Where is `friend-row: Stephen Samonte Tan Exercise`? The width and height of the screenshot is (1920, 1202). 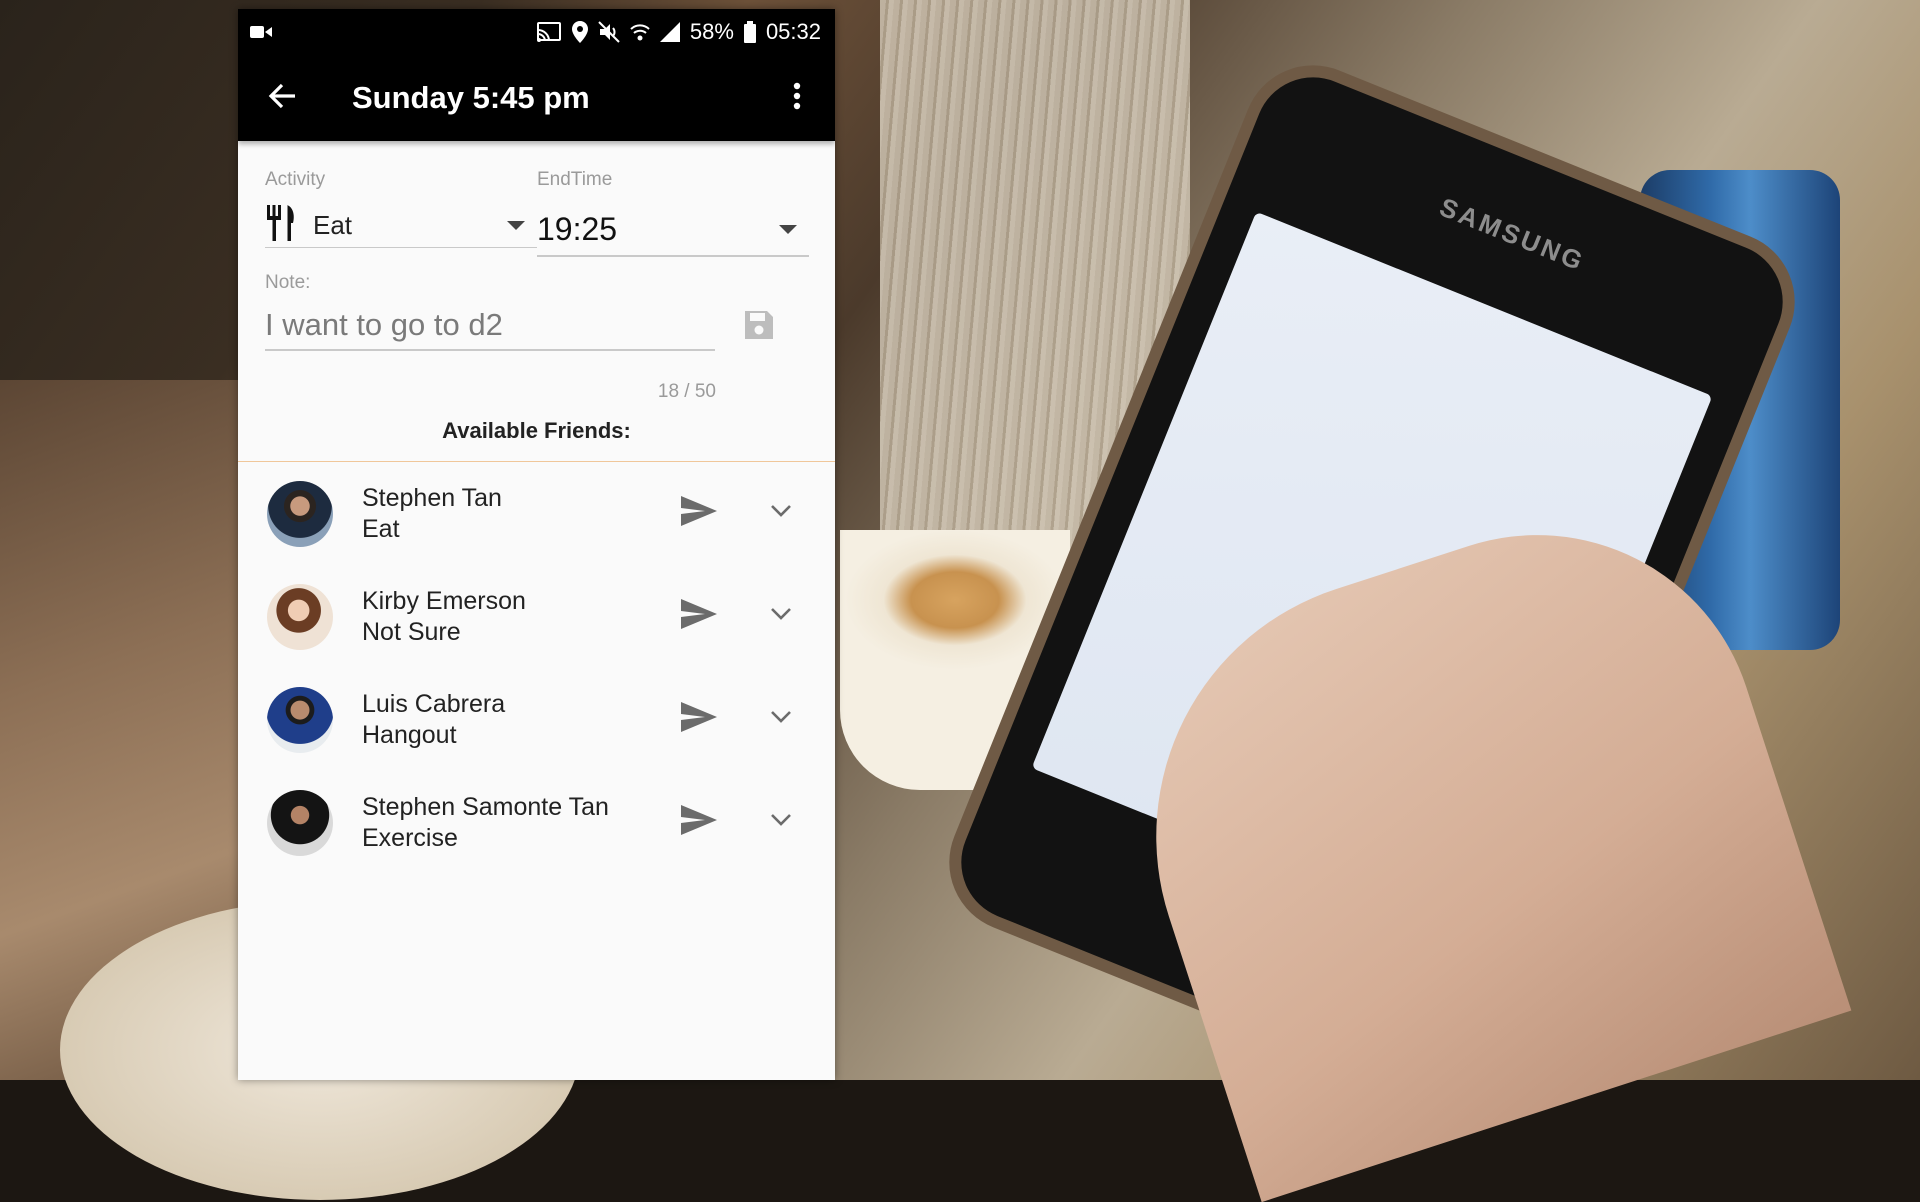
friend-row: Stephen Samonte Tan Exercise is located at coordinates (536, 822).